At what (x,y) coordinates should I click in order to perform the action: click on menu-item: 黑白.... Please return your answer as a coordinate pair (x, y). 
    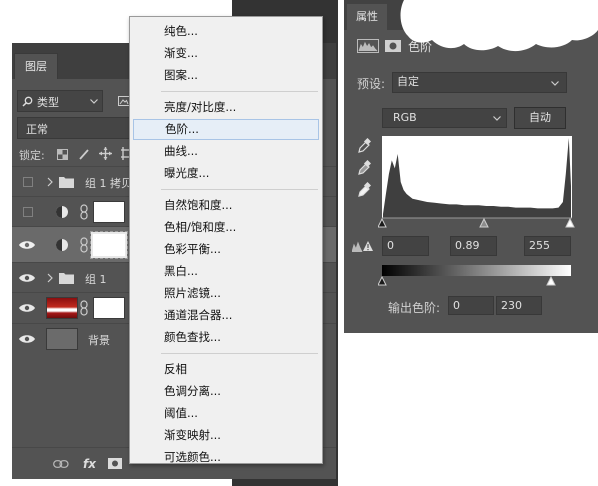
    Looking at the image, I should click on (226, 271).